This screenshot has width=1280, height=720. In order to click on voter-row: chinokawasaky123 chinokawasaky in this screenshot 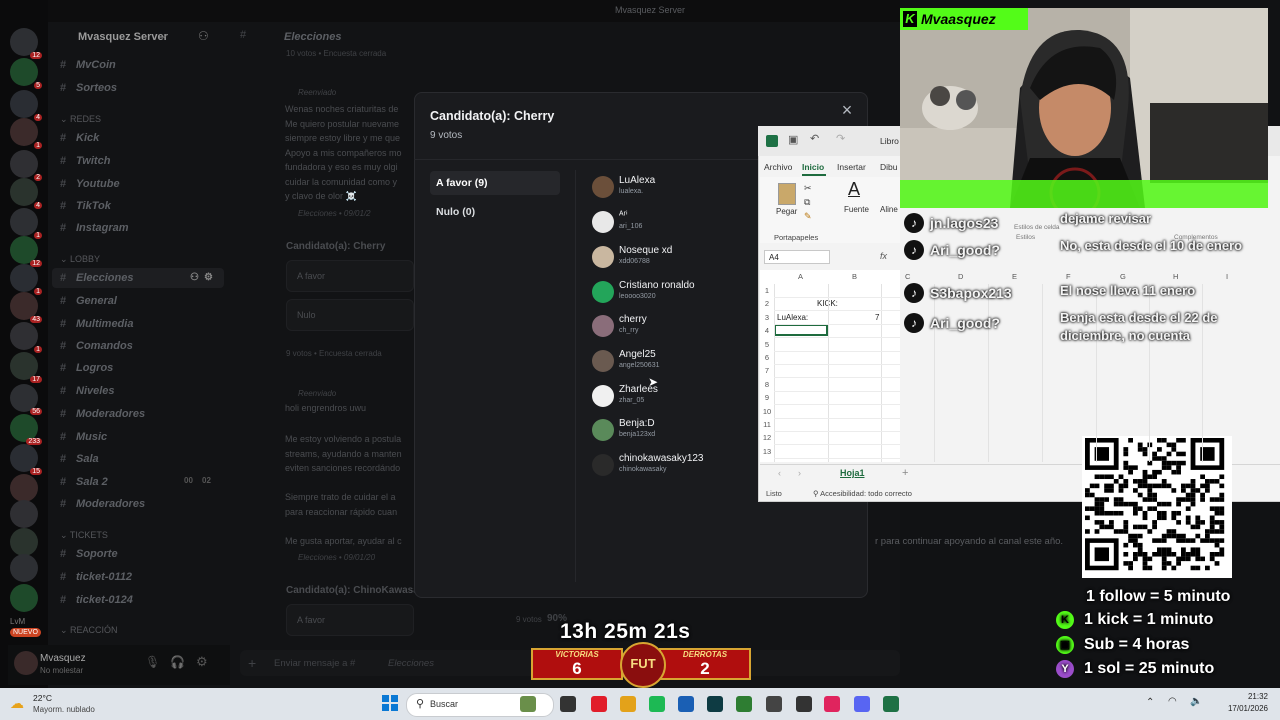, I will do `click(672, 466)`.